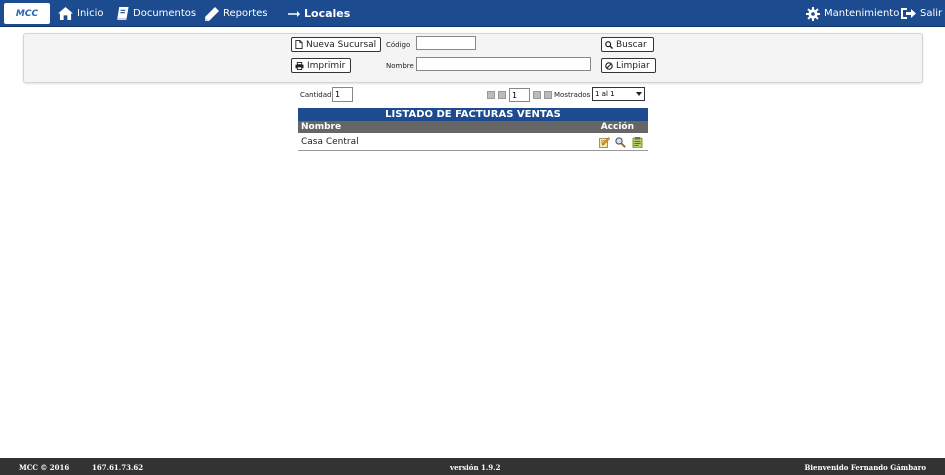  I want to click on first-page-button, so click(491, 95).